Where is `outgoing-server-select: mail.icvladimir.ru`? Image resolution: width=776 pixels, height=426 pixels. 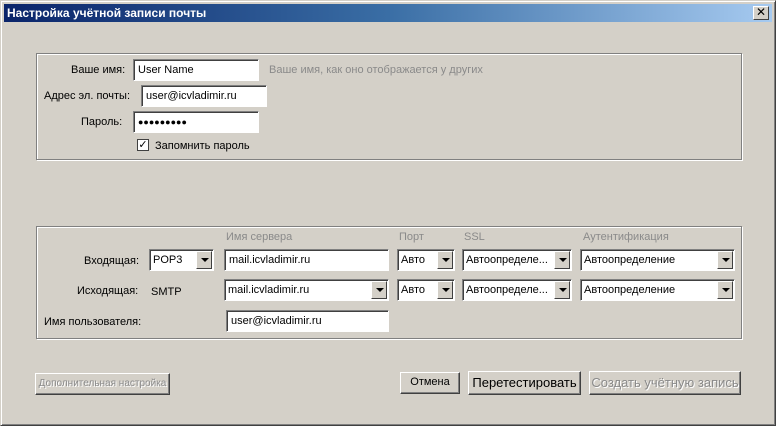
outgoing-server-select: mail.icvladimir.ru is located at coordinates (306, 290).